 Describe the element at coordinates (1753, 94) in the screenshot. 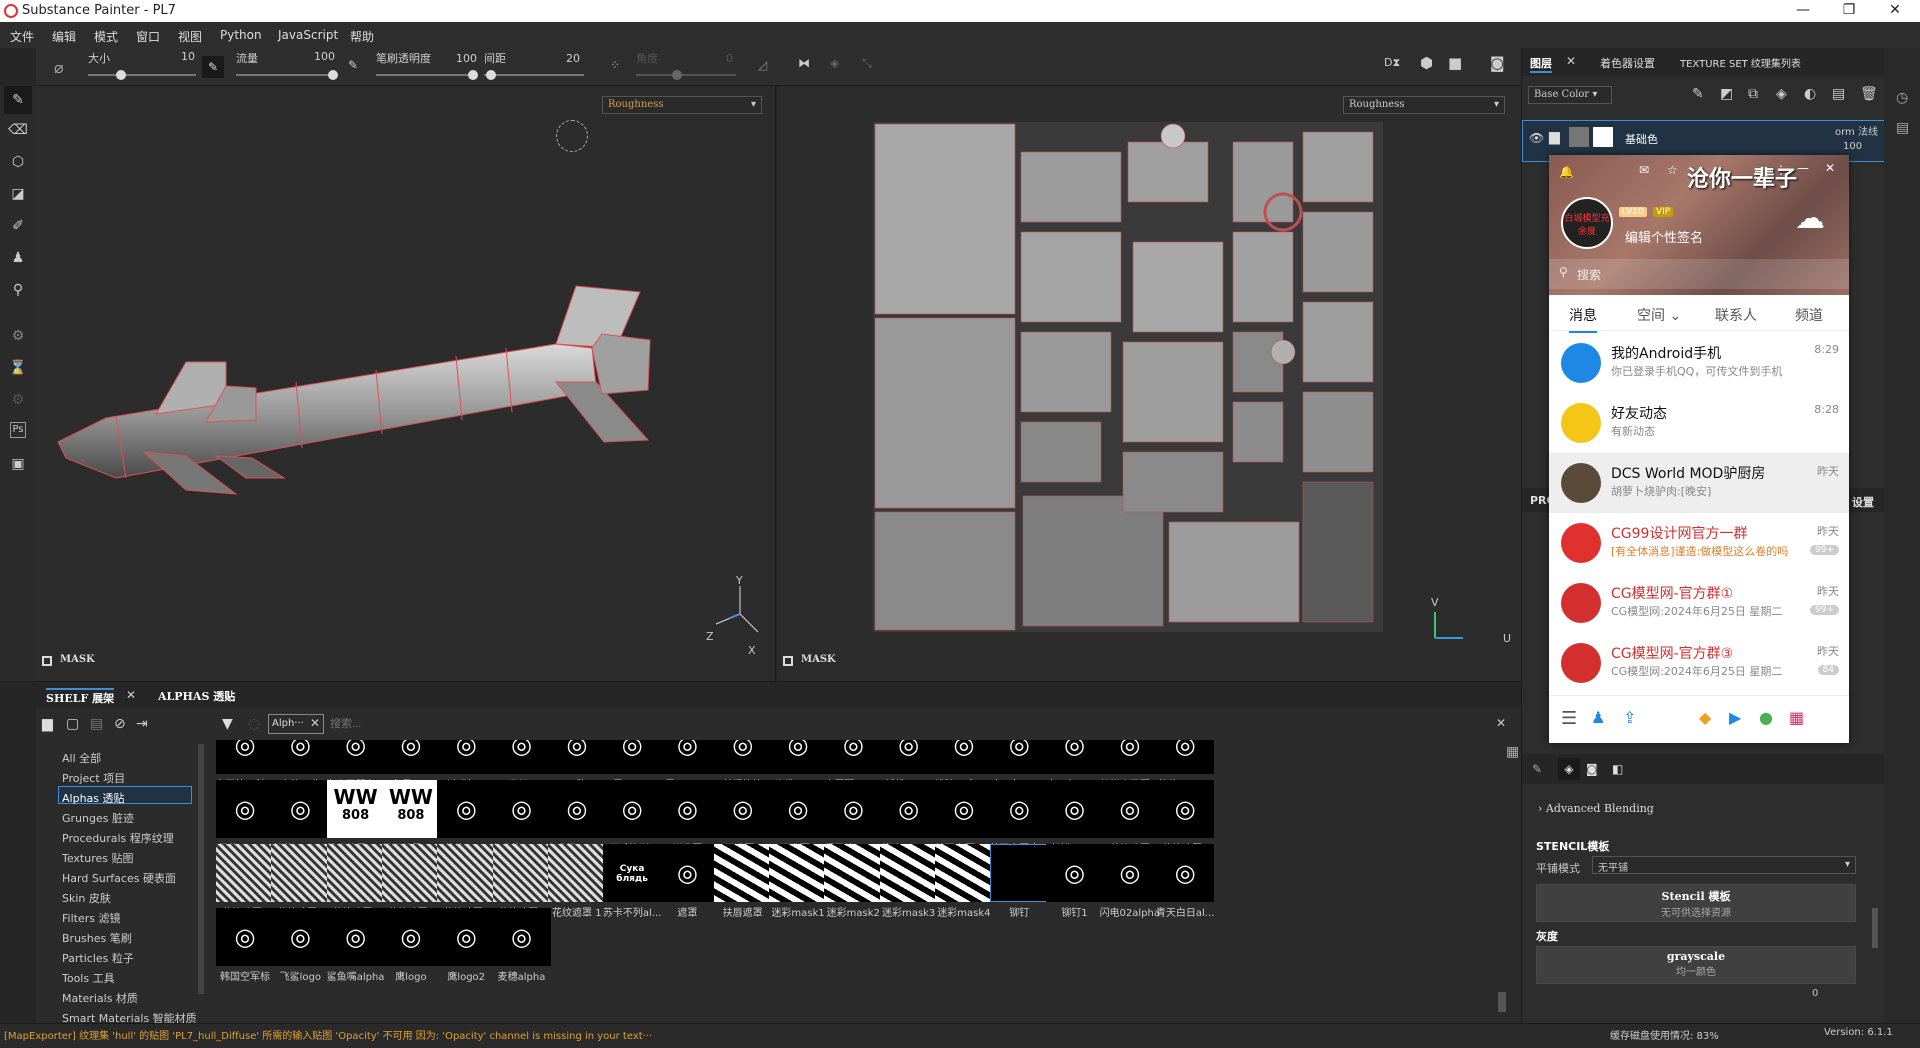

I see `add-layer-icon: ⧉` at that location.